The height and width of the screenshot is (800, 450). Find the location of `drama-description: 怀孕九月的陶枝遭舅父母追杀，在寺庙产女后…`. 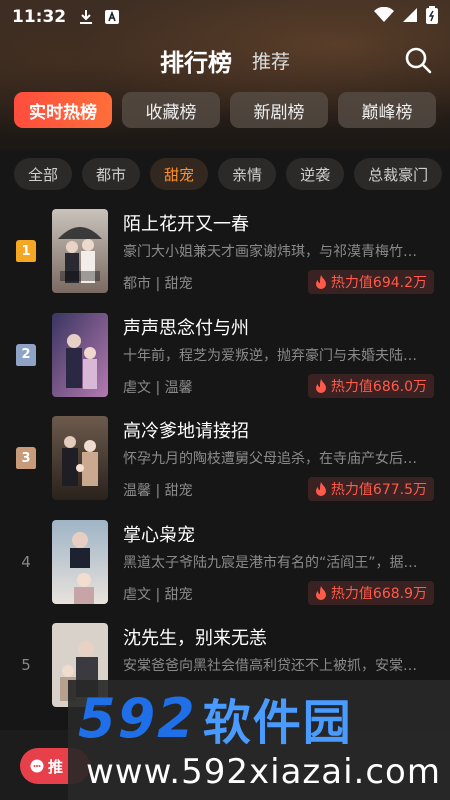

drama-description: 怀孕九月的陶枝遭舅父母追杀，在寺庙产女后… is located at coordinates (270, 459).